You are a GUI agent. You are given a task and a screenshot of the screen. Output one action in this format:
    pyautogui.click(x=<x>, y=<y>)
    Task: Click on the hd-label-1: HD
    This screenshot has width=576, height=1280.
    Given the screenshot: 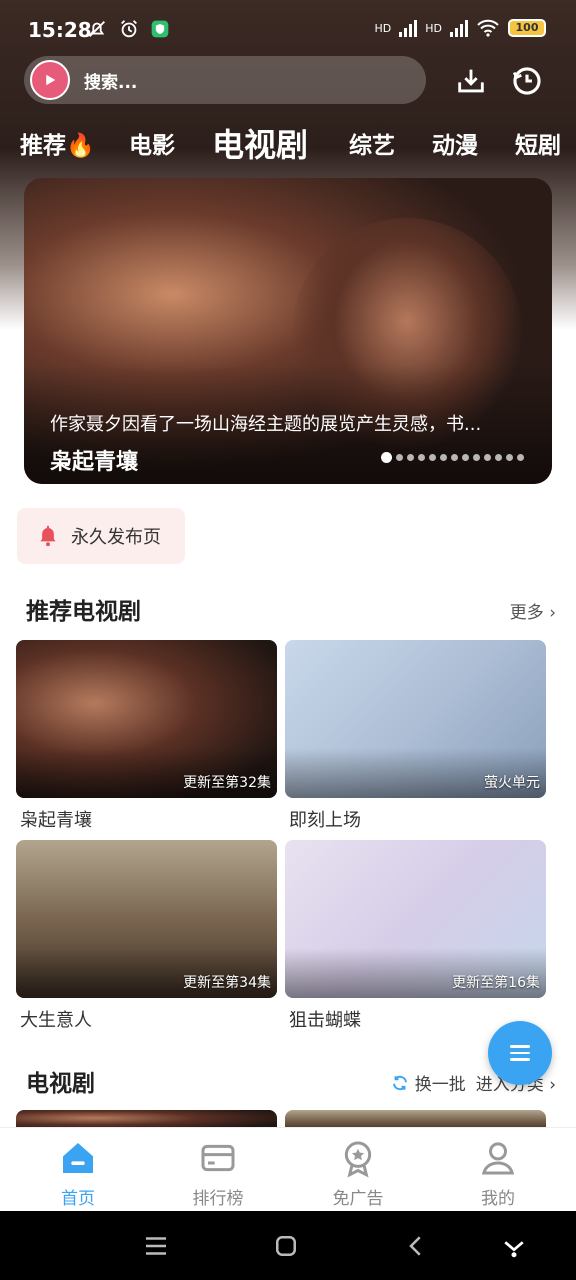 What is the action you would take?
    pyautogui.click(x=383, y=28)
    